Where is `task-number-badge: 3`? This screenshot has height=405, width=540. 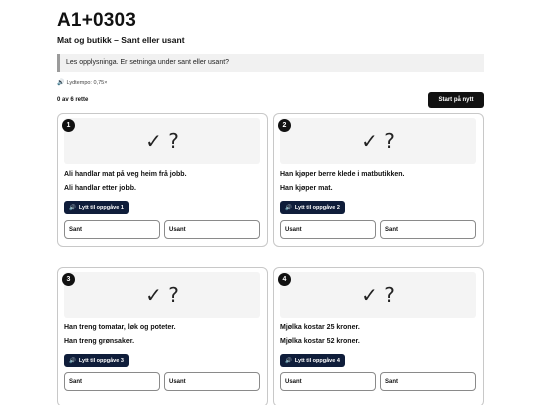 task-number-badge: 3 is located at coordinates (68, 279).